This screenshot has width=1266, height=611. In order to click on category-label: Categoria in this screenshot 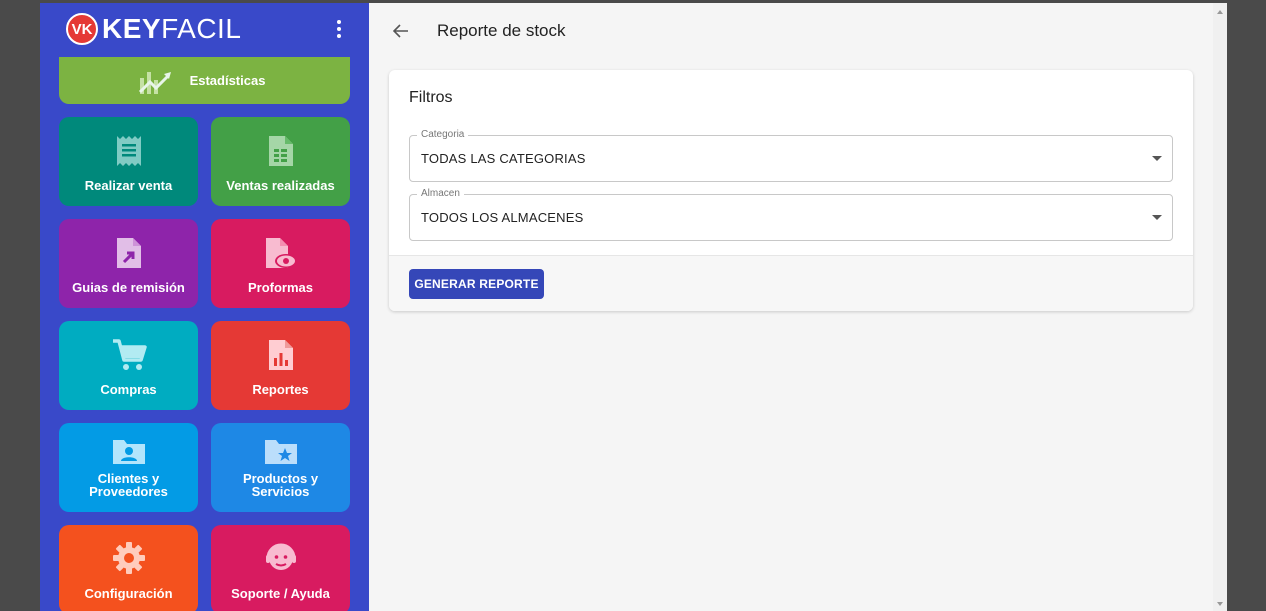, I will do `click(443, 134)`.